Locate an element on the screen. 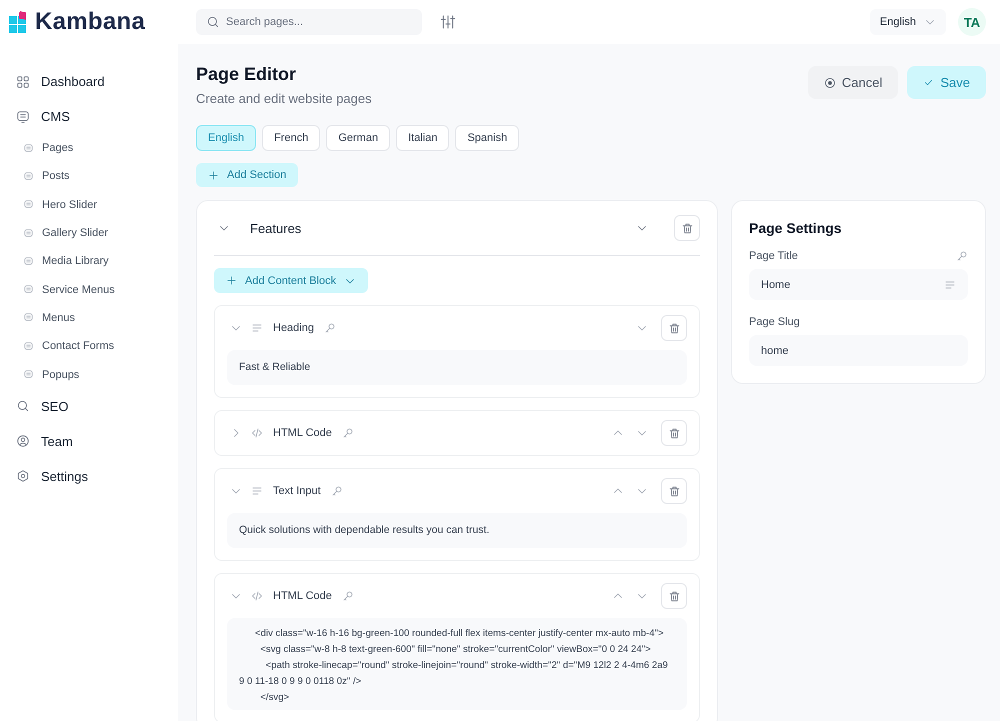  user-icon is located at coordinates (23, 441).